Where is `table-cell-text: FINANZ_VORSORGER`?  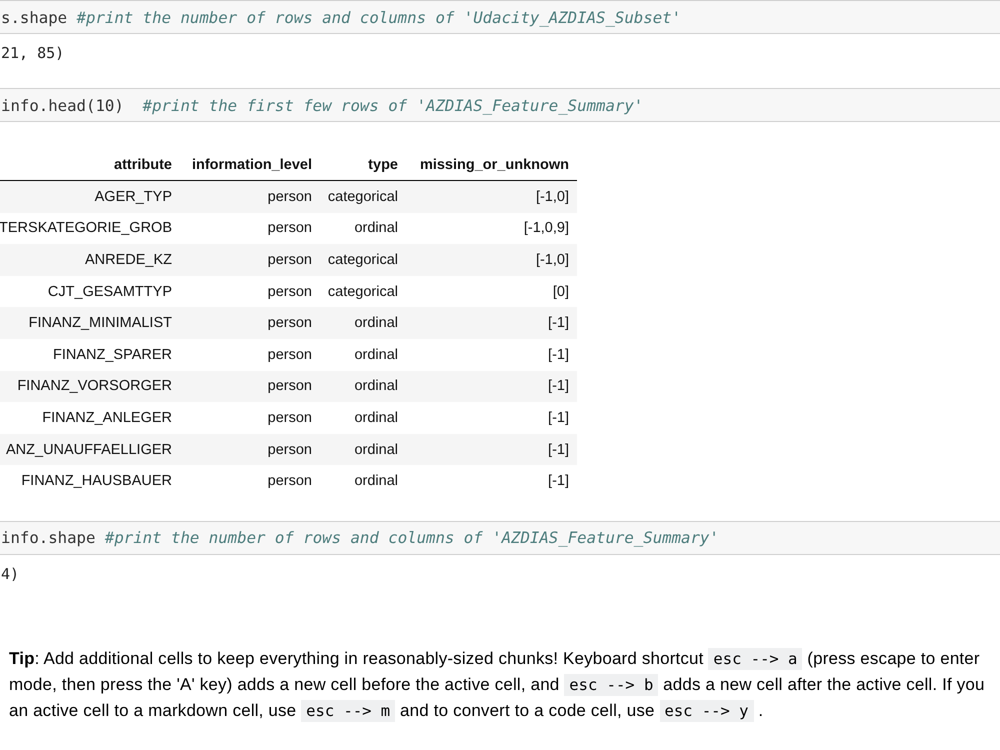 table-cell-text: FINANZ_VORSORGER is located at coordinates (94, 386).